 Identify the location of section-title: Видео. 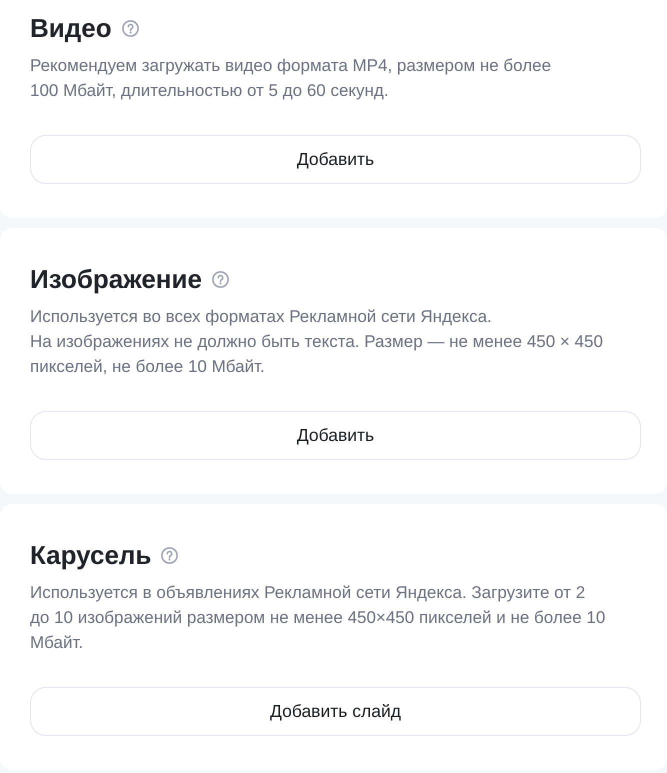
(71, 28).